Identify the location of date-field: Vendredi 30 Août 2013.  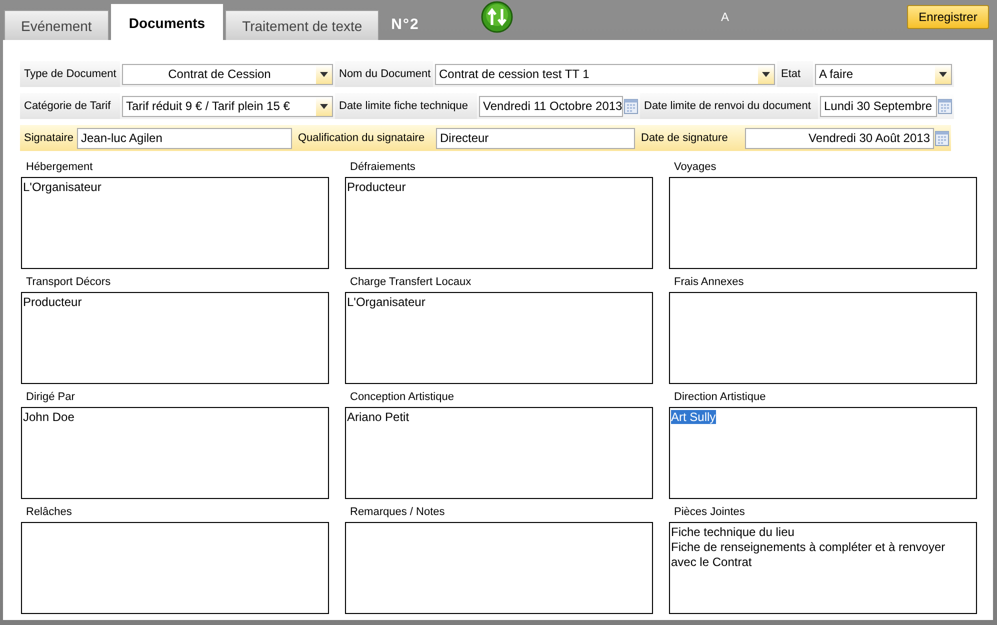
(847, 138).